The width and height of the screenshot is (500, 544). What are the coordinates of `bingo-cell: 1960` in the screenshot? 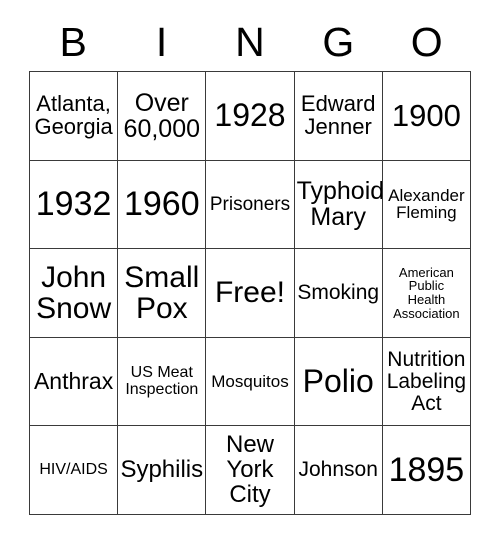 It's located at (162, 205).